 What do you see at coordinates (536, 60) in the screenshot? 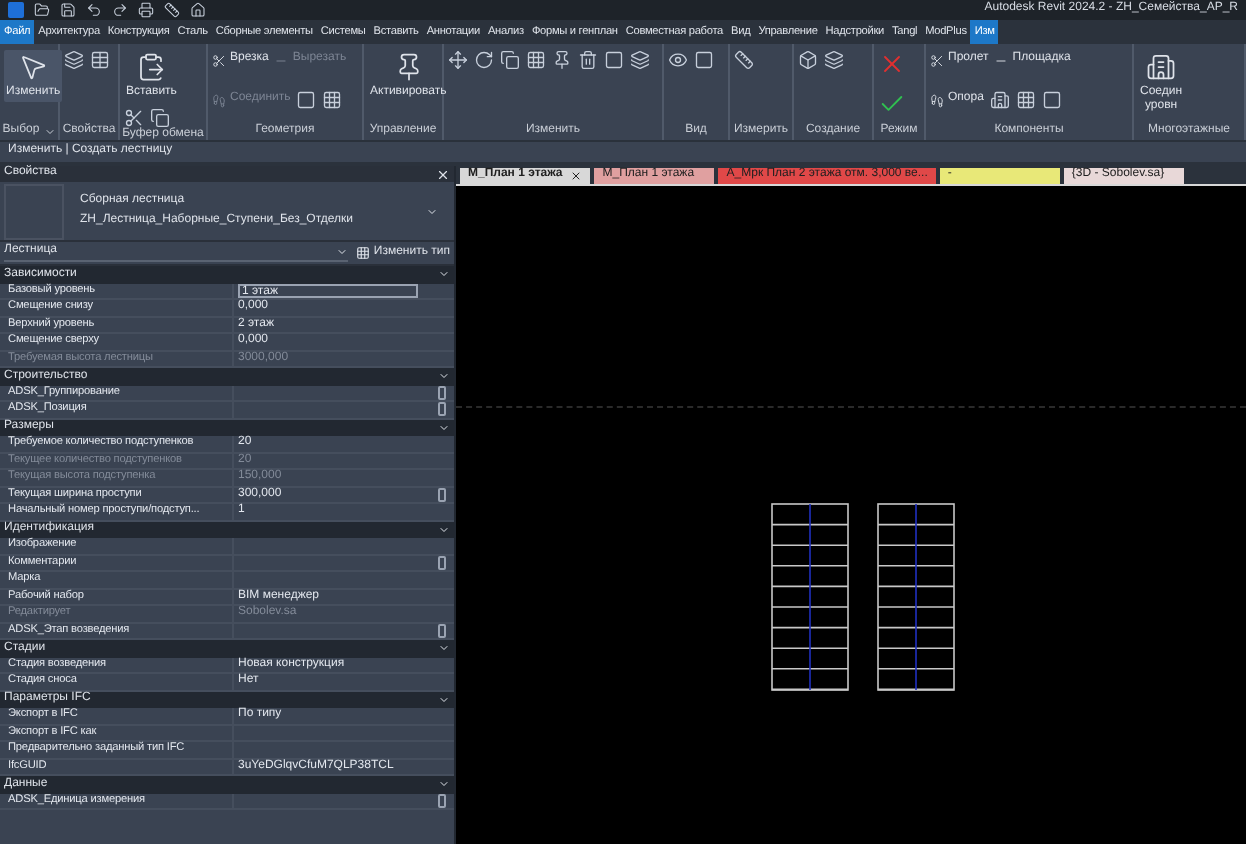
I see `array-icon` at bounding box center [536, 60].